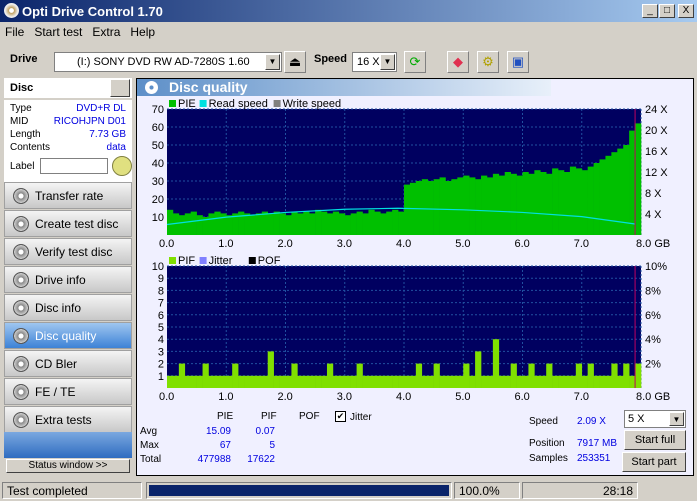 Image resolution: width=697 pixels, height=501 pixels. What do you see at coordinates (163, 62) in the screenshot?
I see `drive-value: (I:) SONY DVD RW AD-7280S 1.60` at bounding box center [163, 62].